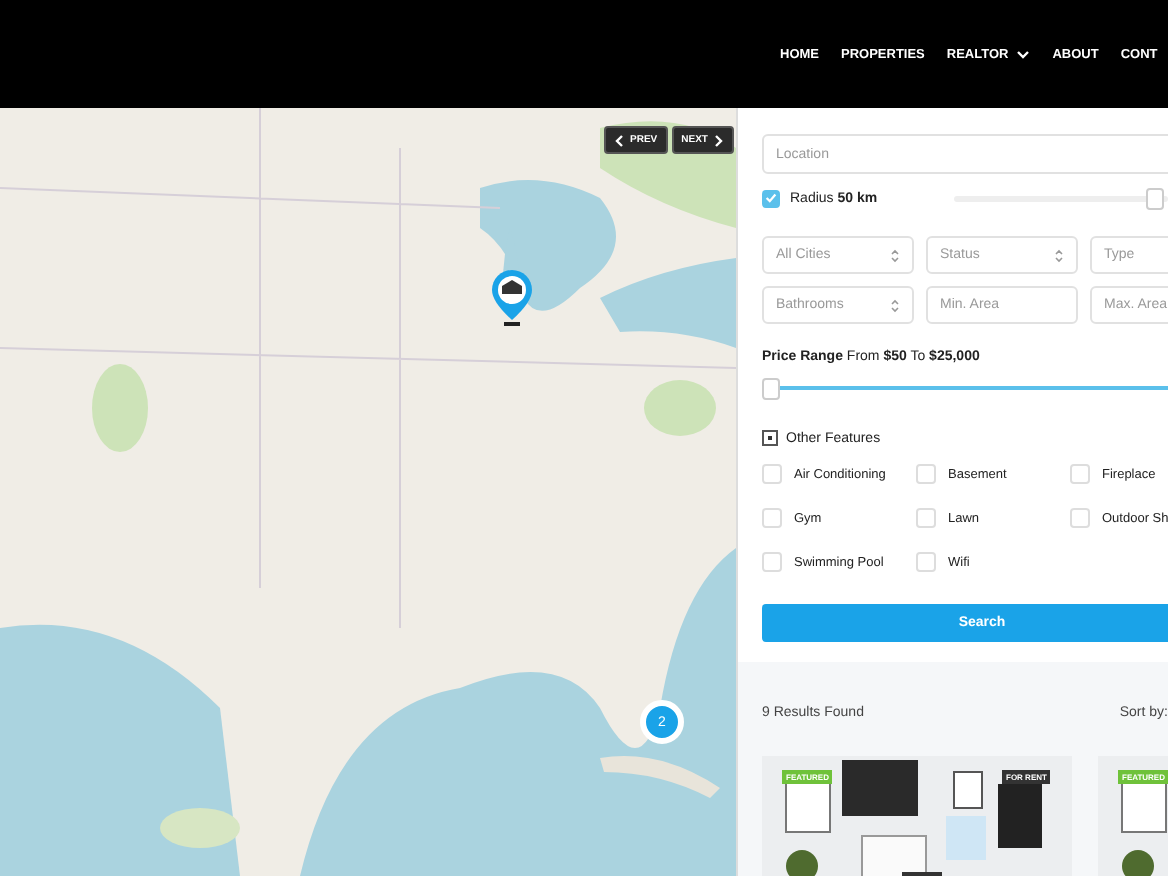  I want to click on collapse-icon, so click(770, 438).